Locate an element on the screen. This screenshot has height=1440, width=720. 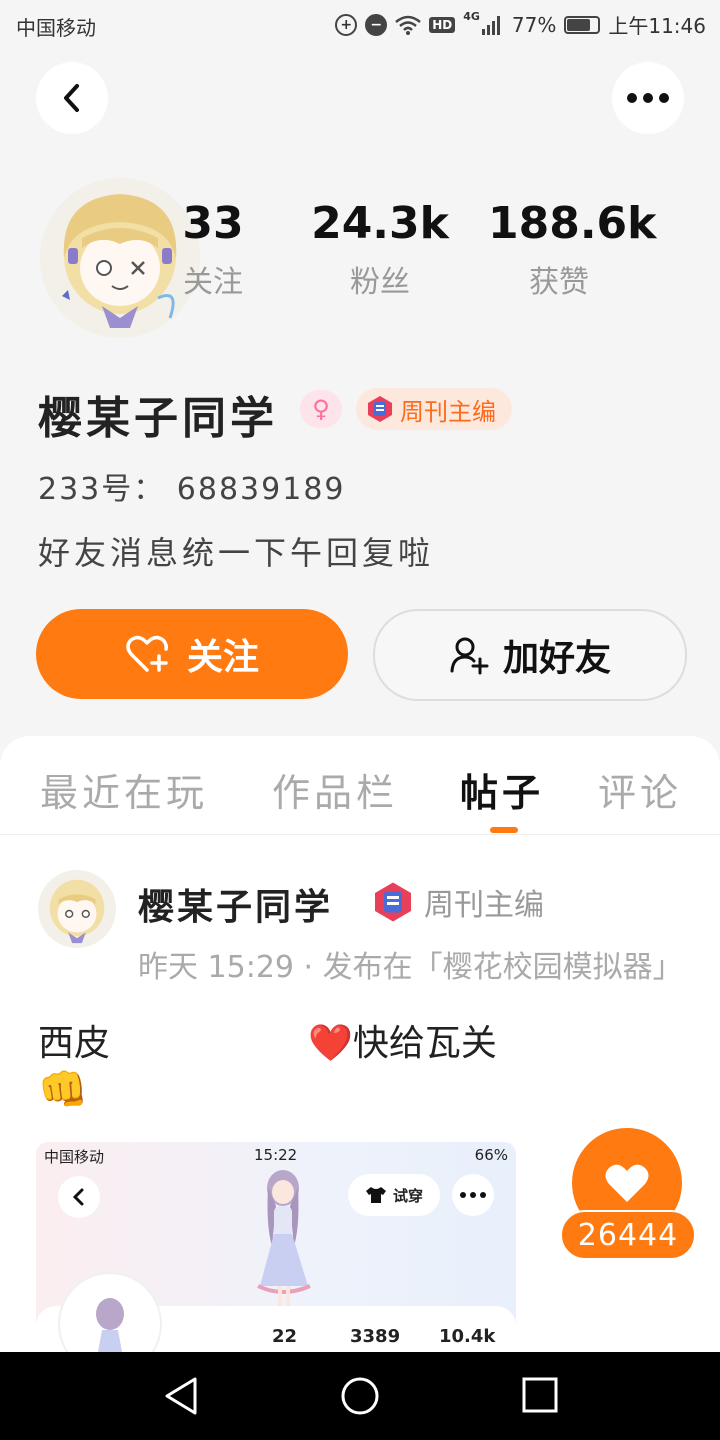
shirt-icon is located at coordinates (375, 1195).